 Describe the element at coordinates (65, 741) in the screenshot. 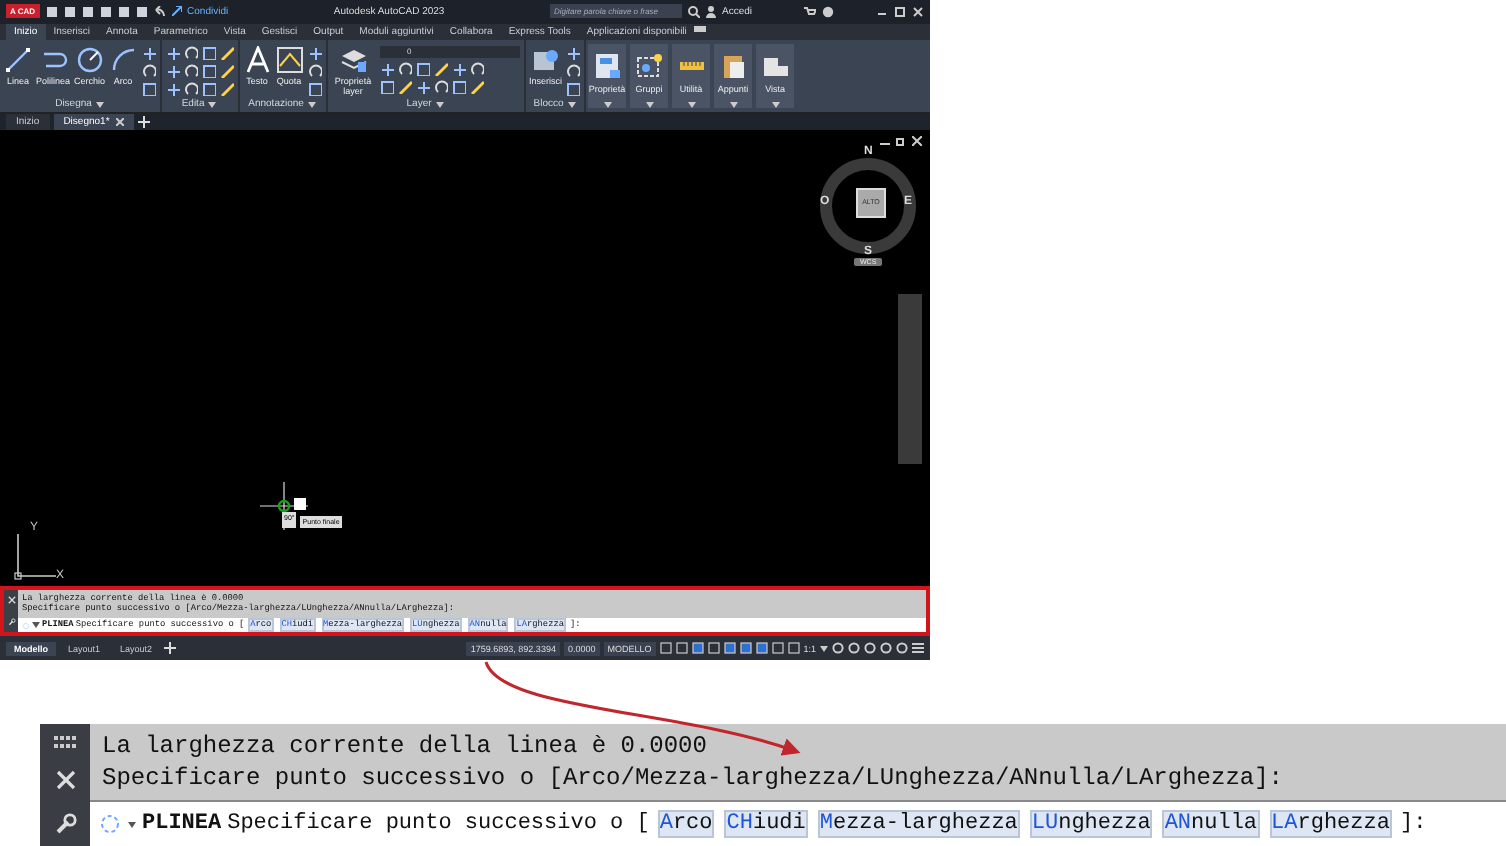

I see `grip-icon` at that location.